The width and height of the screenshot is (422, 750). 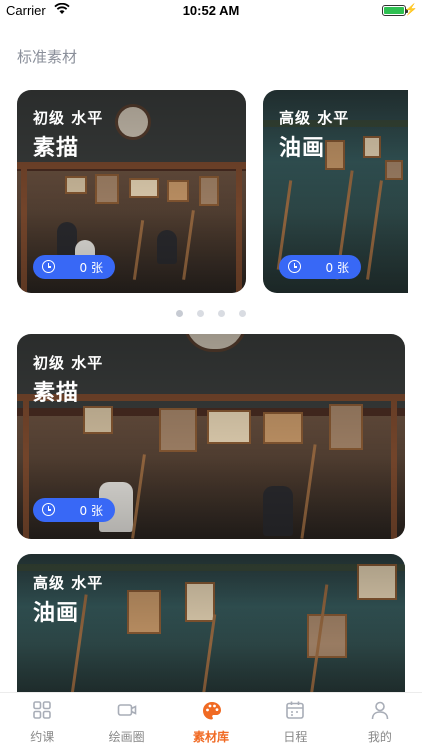 What do you see at coordinates (295, 737) in the screenshot?
I see `tab-label: 日程` at bounding box center [295, 737].